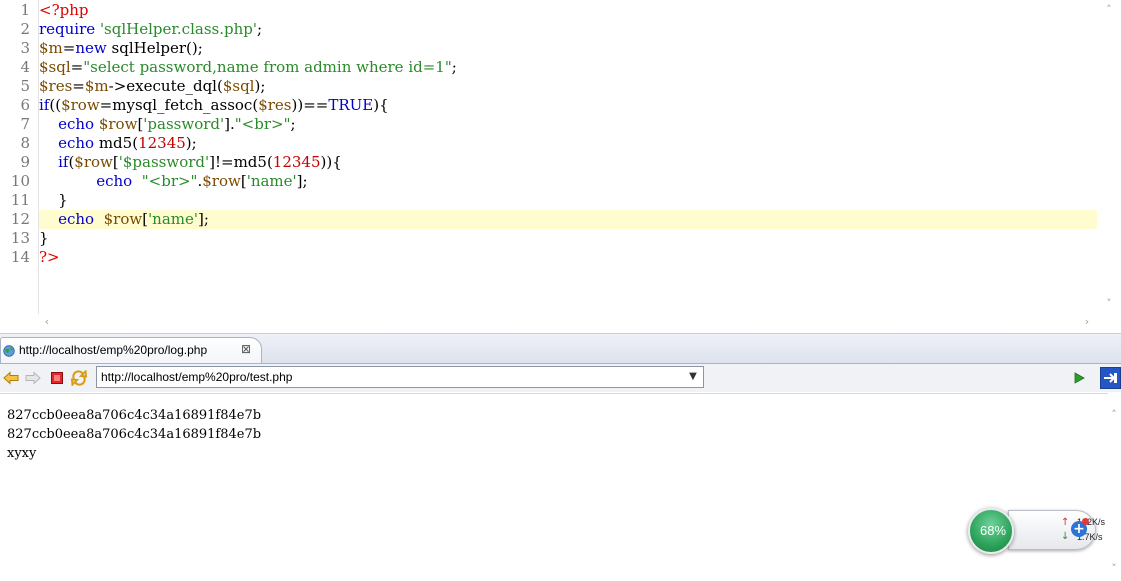 The height and width of the screenshot is (581, 1121). I want to click on memory-usage-ball: 68%, so click(991, 531).